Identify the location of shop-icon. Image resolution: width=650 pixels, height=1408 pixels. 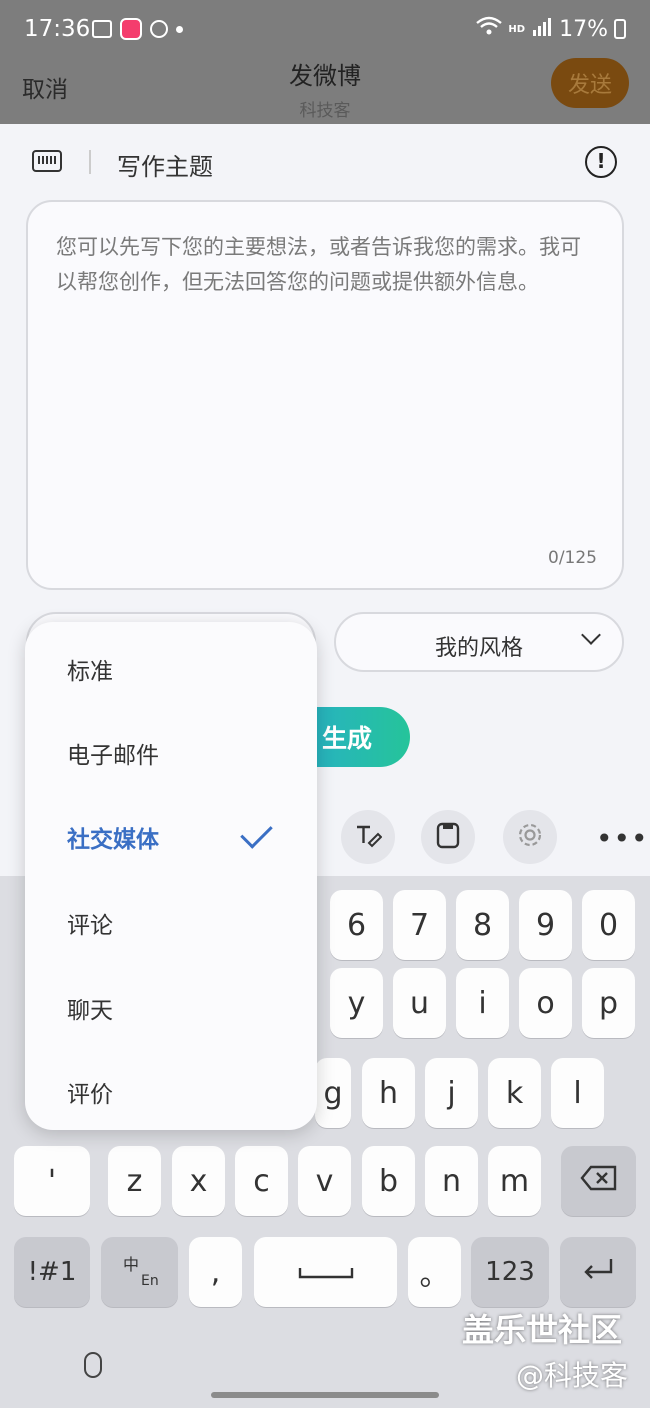
(131, 29).